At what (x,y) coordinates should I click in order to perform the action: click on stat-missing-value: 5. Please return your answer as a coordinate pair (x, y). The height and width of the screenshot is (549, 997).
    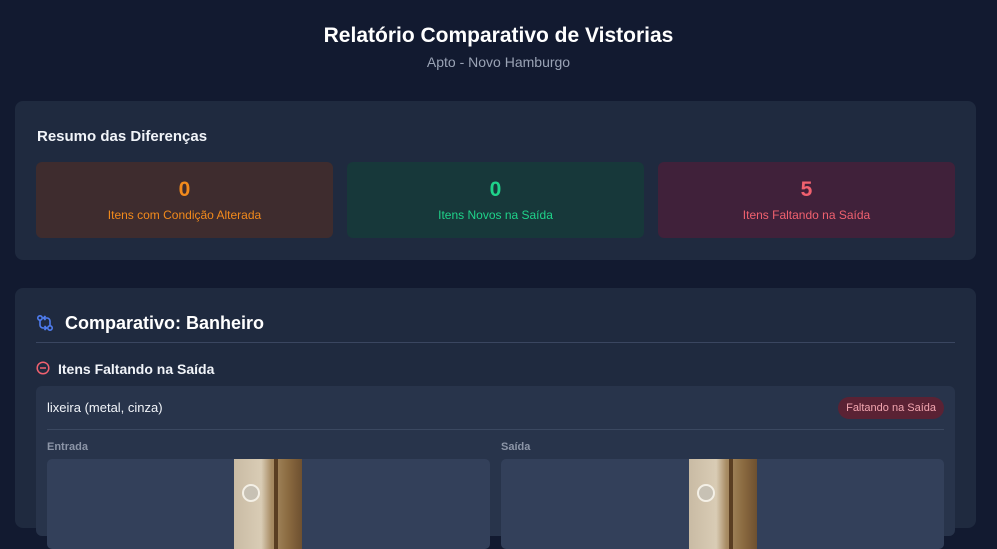
    Looking at the image, I should click on (806, 189).